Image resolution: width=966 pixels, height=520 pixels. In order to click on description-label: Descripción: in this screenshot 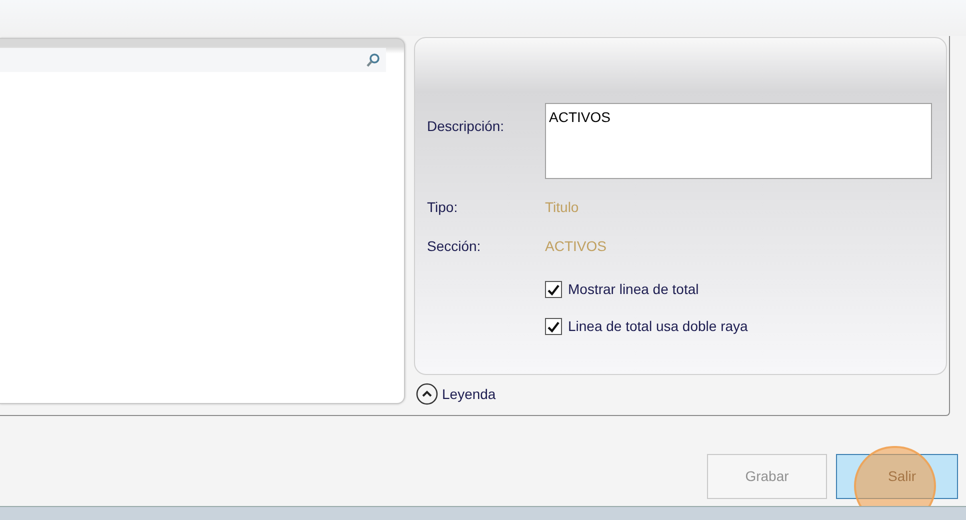, I will do `click(466, 126)`.